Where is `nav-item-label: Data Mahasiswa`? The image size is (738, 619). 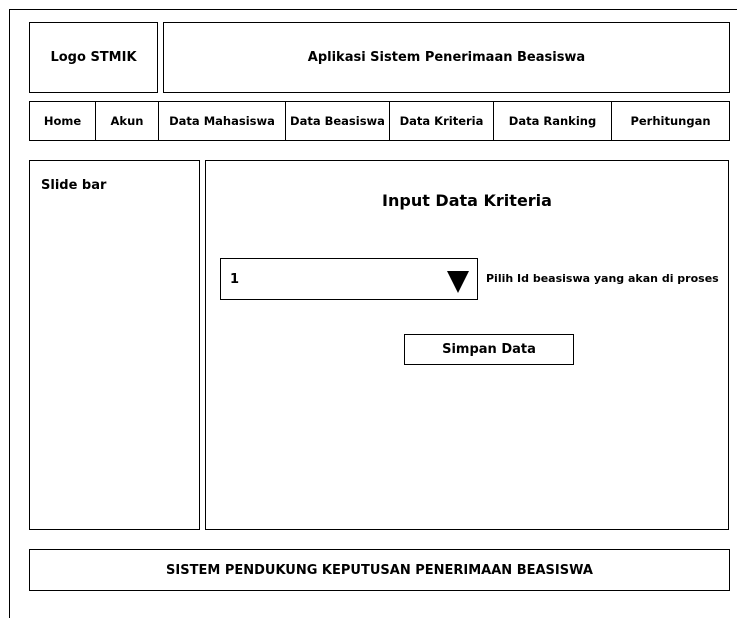 nav-item-label: Data Mahasiswa is located at coordinates (222, 121).